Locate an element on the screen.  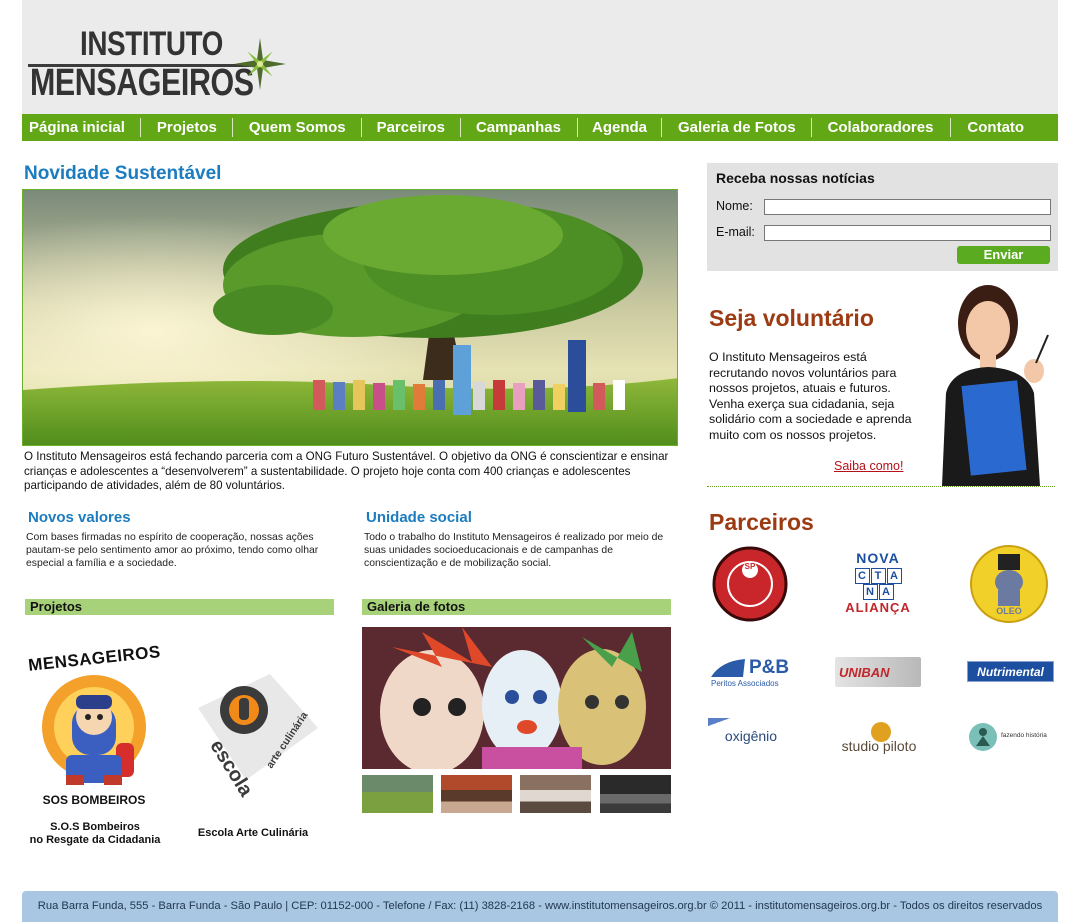
painted-faces-photo is located at coordinates (516, 698).